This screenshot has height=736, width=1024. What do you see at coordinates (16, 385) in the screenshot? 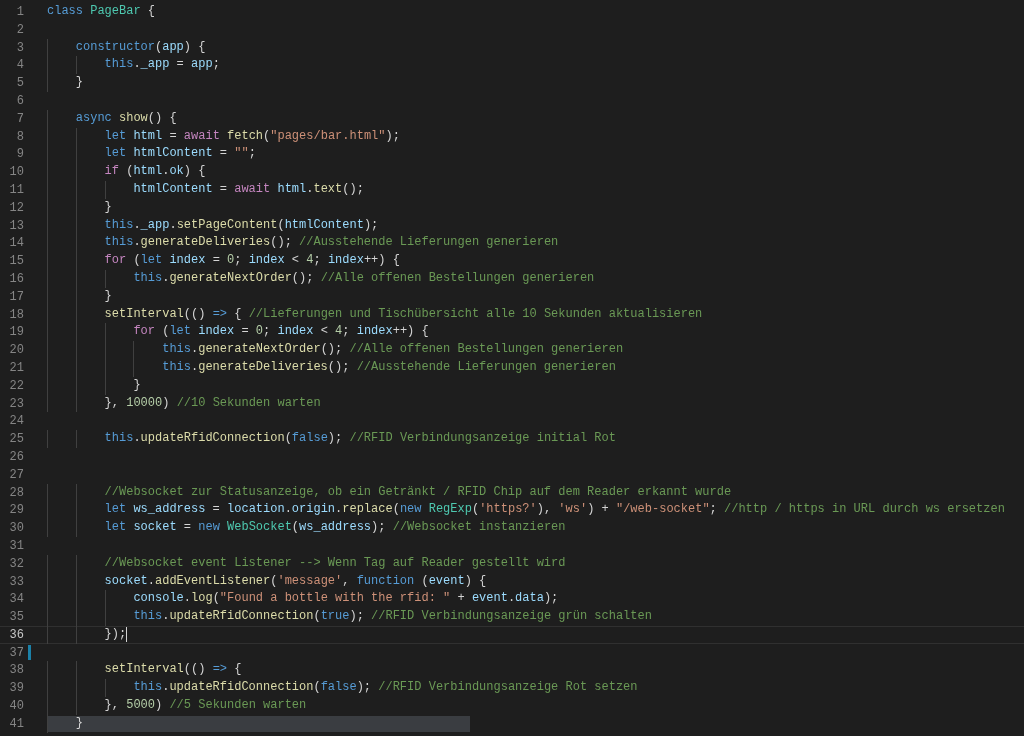
I see `line-number: 22` at bounding box center [16, 385].